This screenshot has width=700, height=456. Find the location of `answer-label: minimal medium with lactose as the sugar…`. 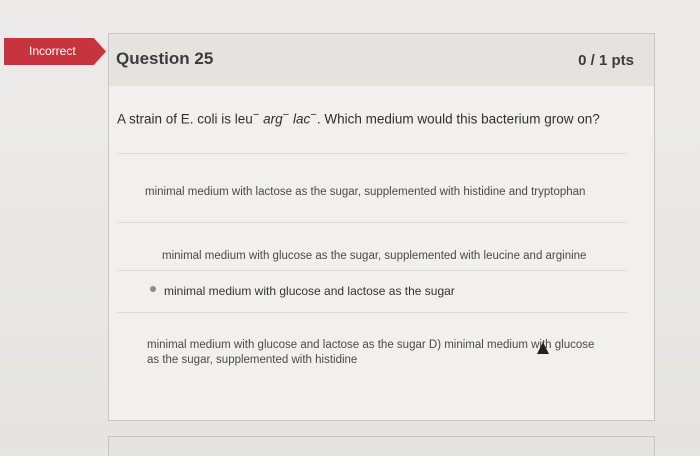

answer-label: minimal medium with lactose as the sugar… is located at coordinates (365, 192).